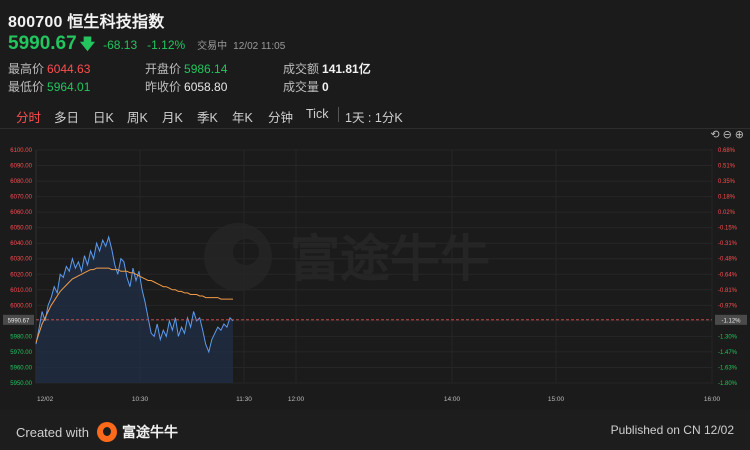  What do you see at coordinates (244, 399) in the screenshot?
I see `x-tick-label: 11:30` at bounding box center [244, 399].